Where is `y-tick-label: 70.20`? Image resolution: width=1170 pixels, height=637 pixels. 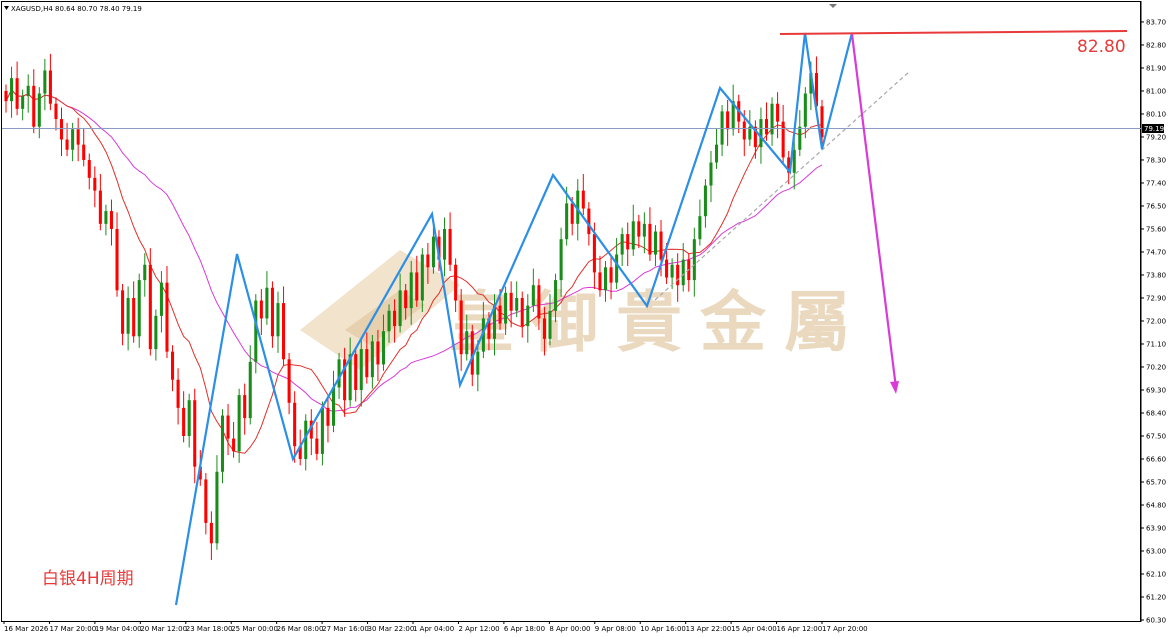
y-tick-label: 70.20 is located at coordinates (1156, 367).